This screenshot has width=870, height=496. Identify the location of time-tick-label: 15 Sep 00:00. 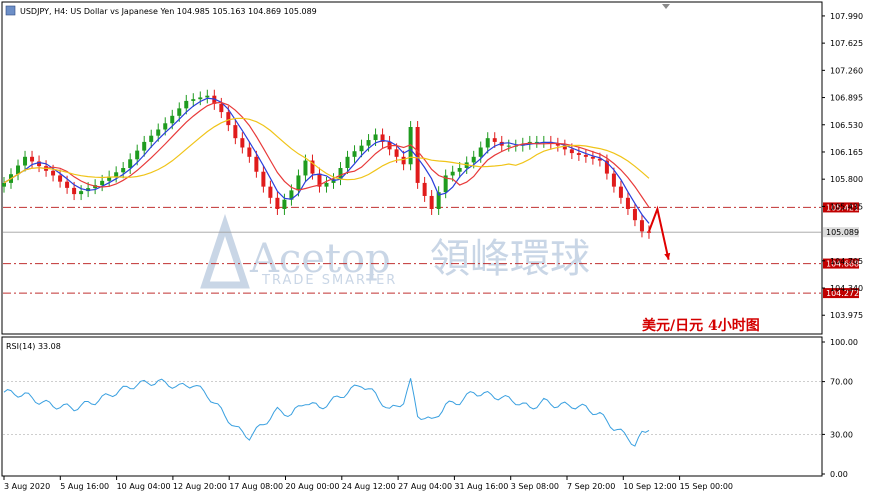
(706, 486).